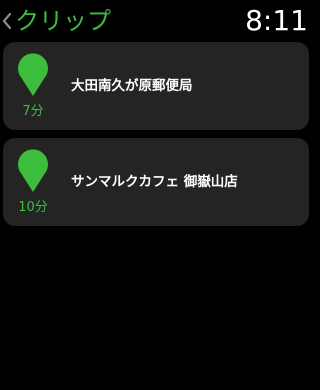 Image resolution: width=320 pixels, height=390 pixels. I want to click on page-title: クリップ, so click(63, 21).